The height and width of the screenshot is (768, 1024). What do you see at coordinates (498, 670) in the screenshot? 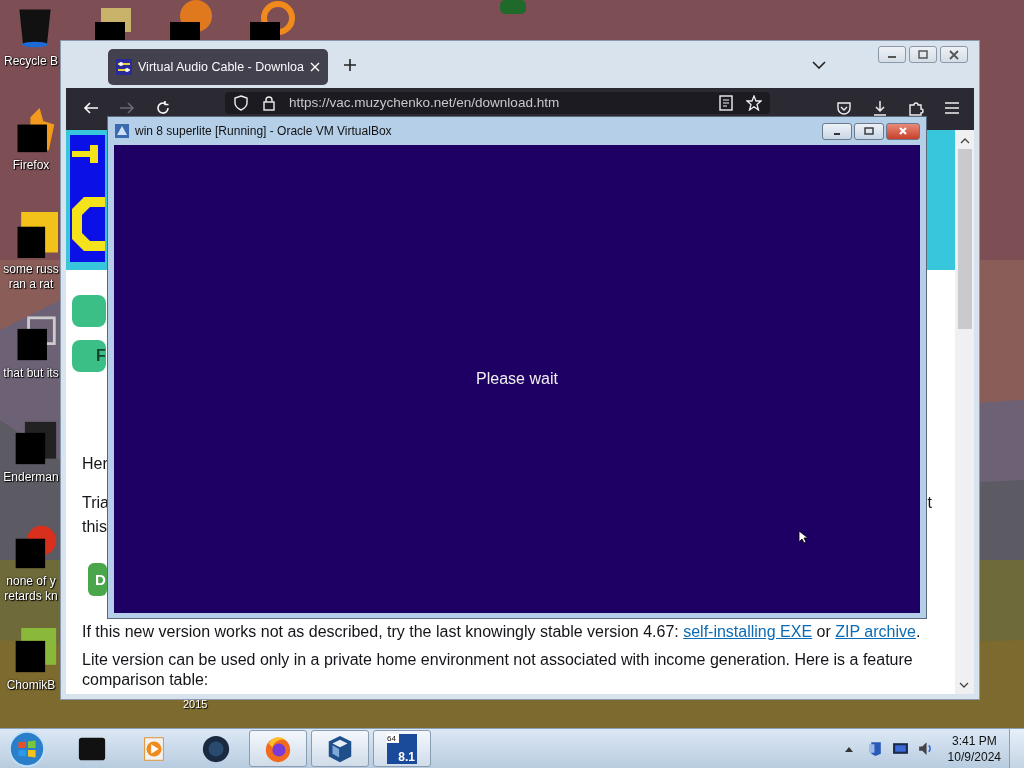
I see `paragraph: Lite version can be used only in a private home environment not associated with income generation. Here is a feature comparison table:` at bounding box center [498, 670].